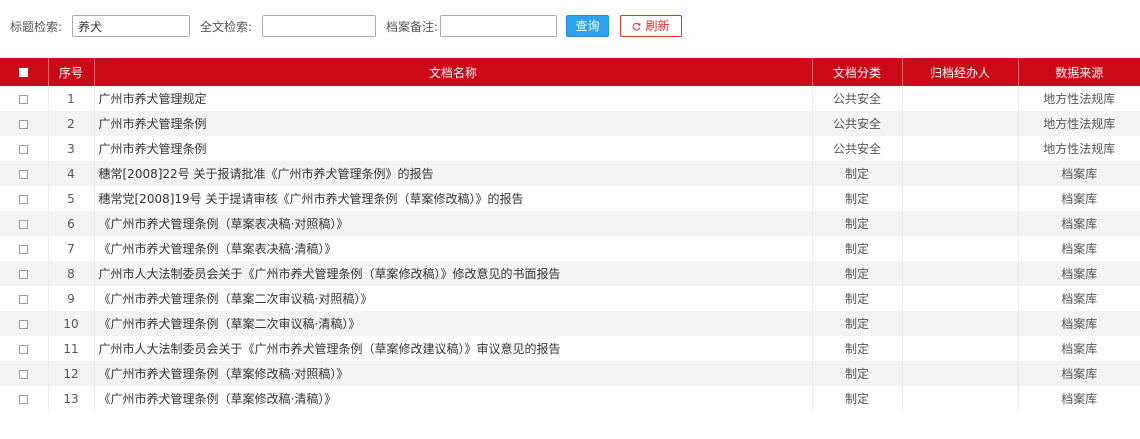 This screenshot has width=1140, height=439. Describe the element at coordinates (637, 26) in the screenshot. I see `refresh-icon` at that location.